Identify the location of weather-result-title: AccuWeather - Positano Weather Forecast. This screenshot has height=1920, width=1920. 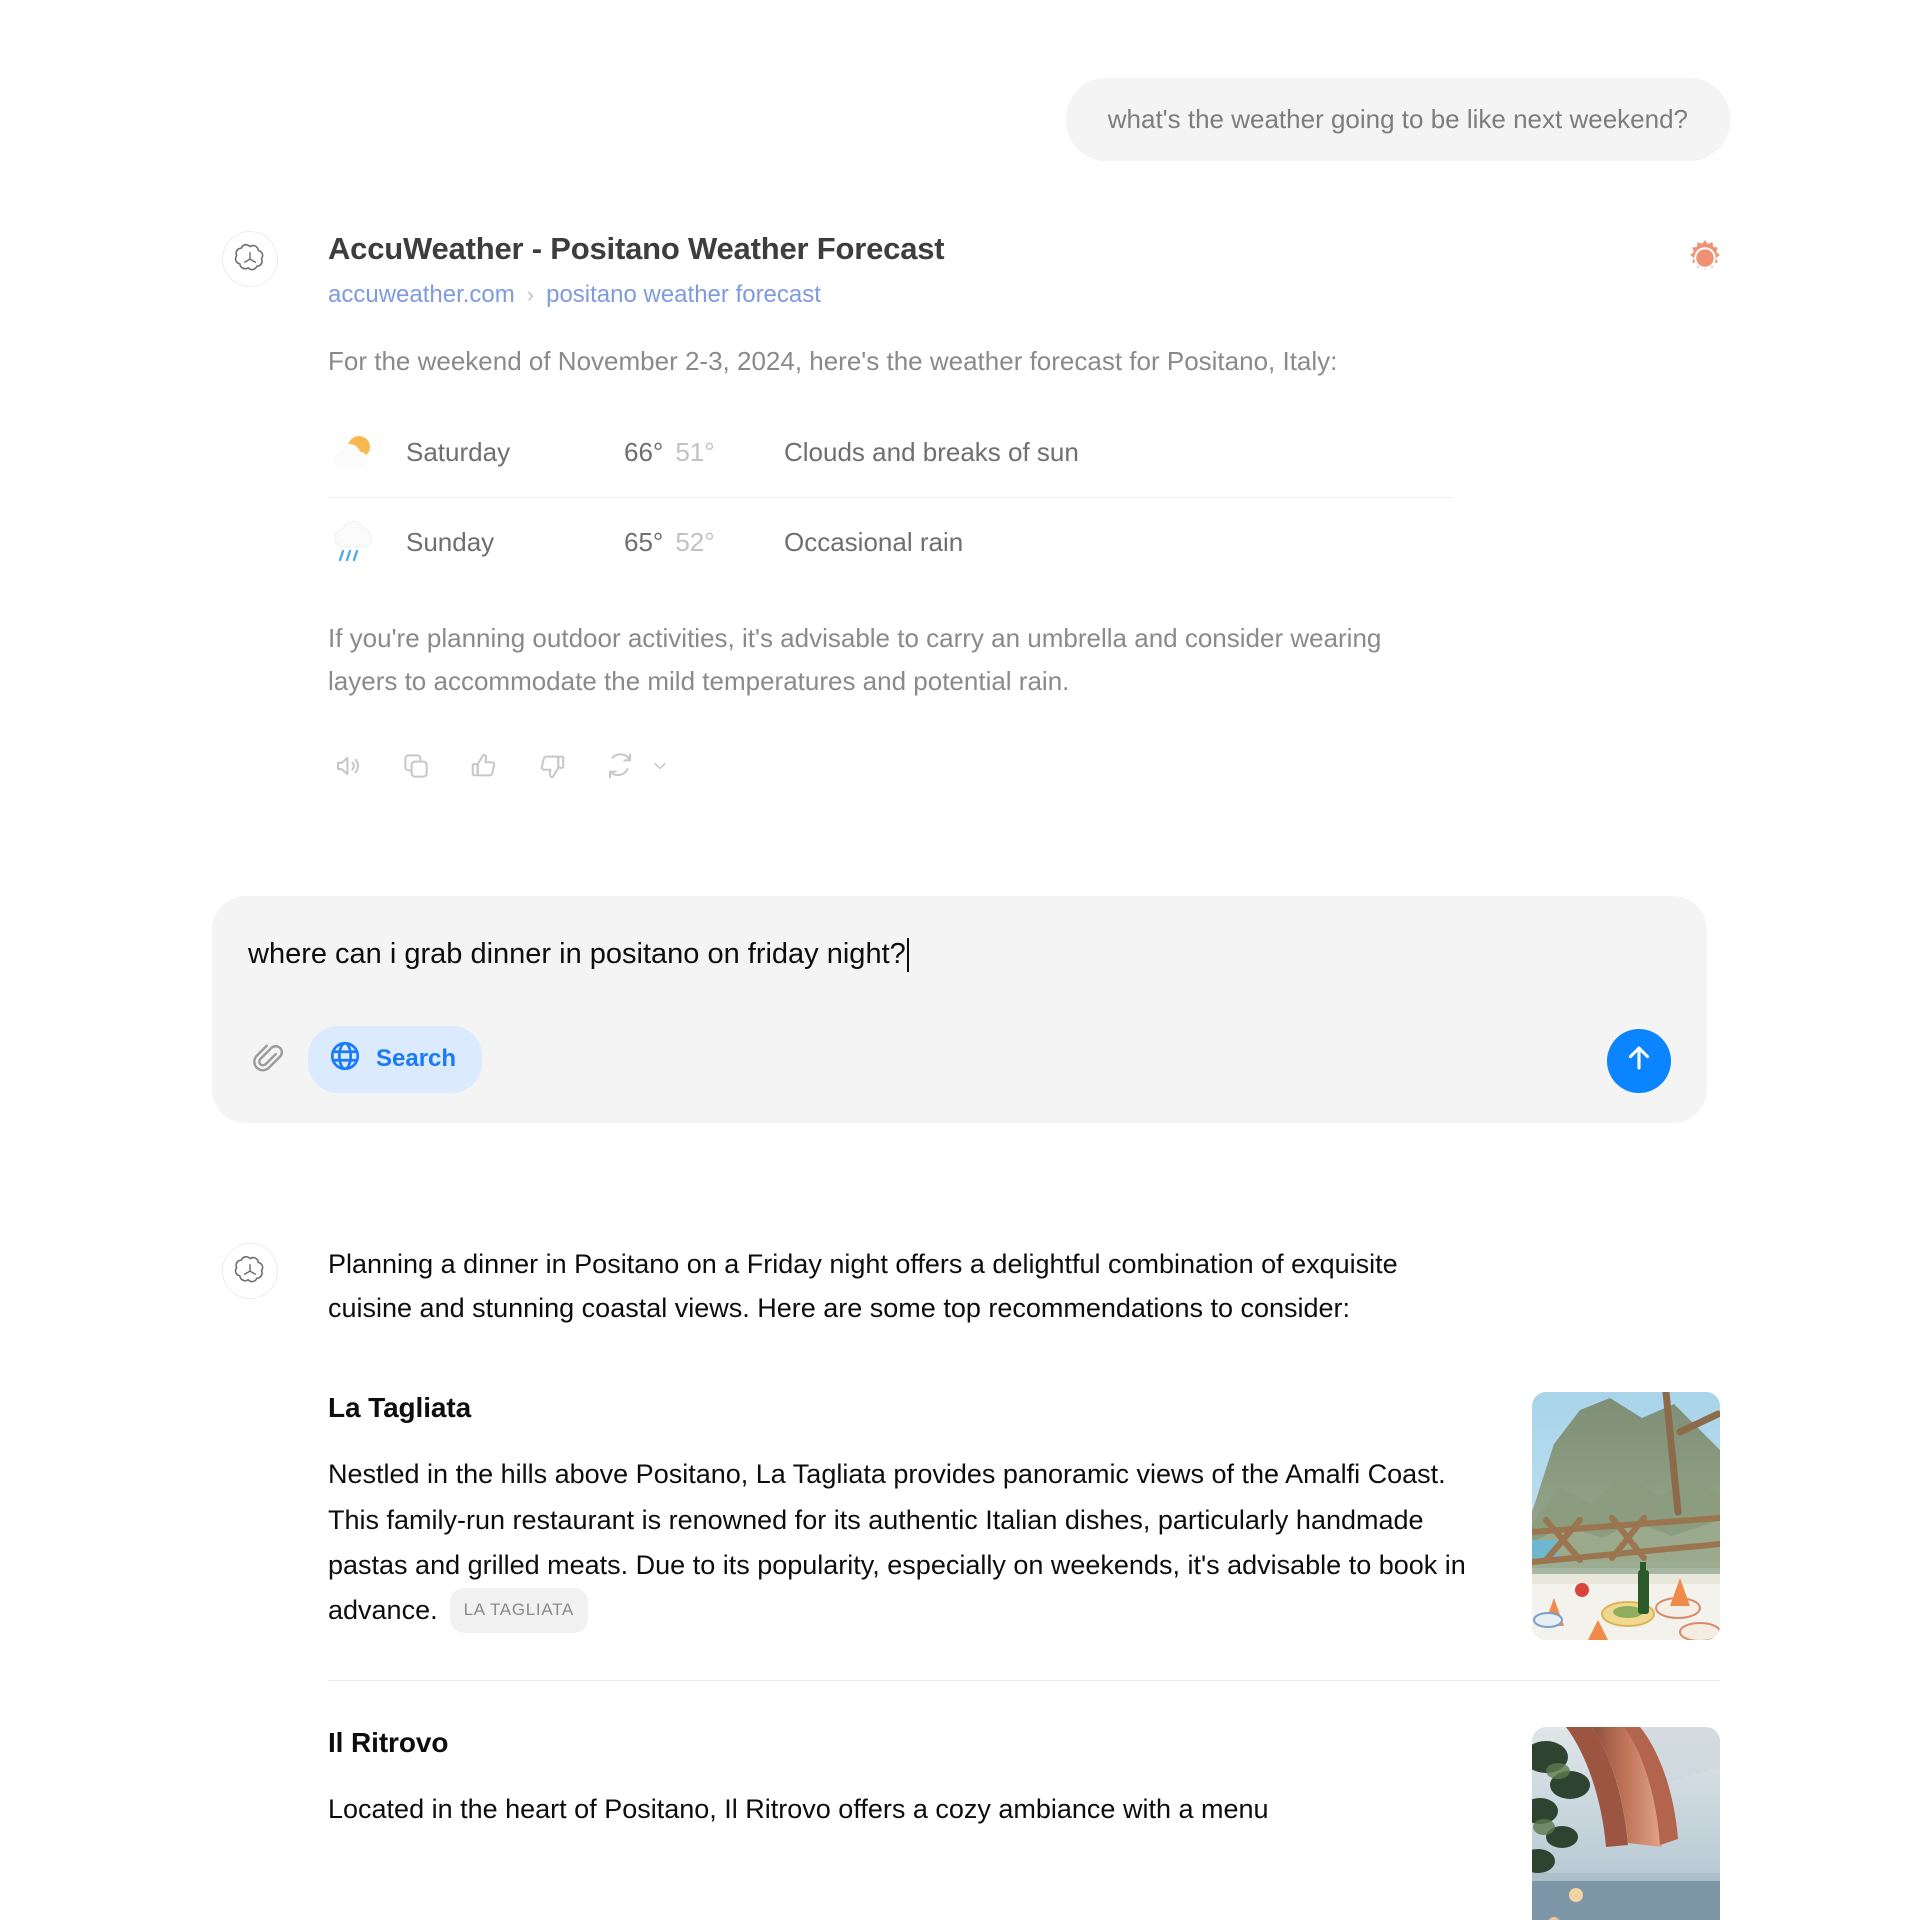
(636, 249).